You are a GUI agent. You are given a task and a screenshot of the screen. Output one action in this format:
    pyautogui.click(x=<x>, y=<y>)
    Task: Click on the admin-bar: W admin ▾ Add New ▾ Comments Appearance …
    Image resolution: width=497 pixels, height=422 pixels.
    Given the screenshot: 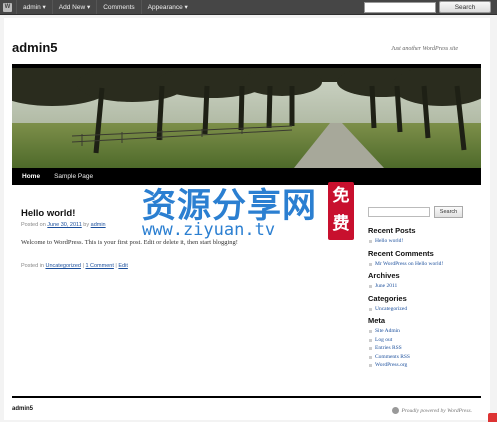 What is the action you would take?
    pyautogui.click(x=248, y=7)
    